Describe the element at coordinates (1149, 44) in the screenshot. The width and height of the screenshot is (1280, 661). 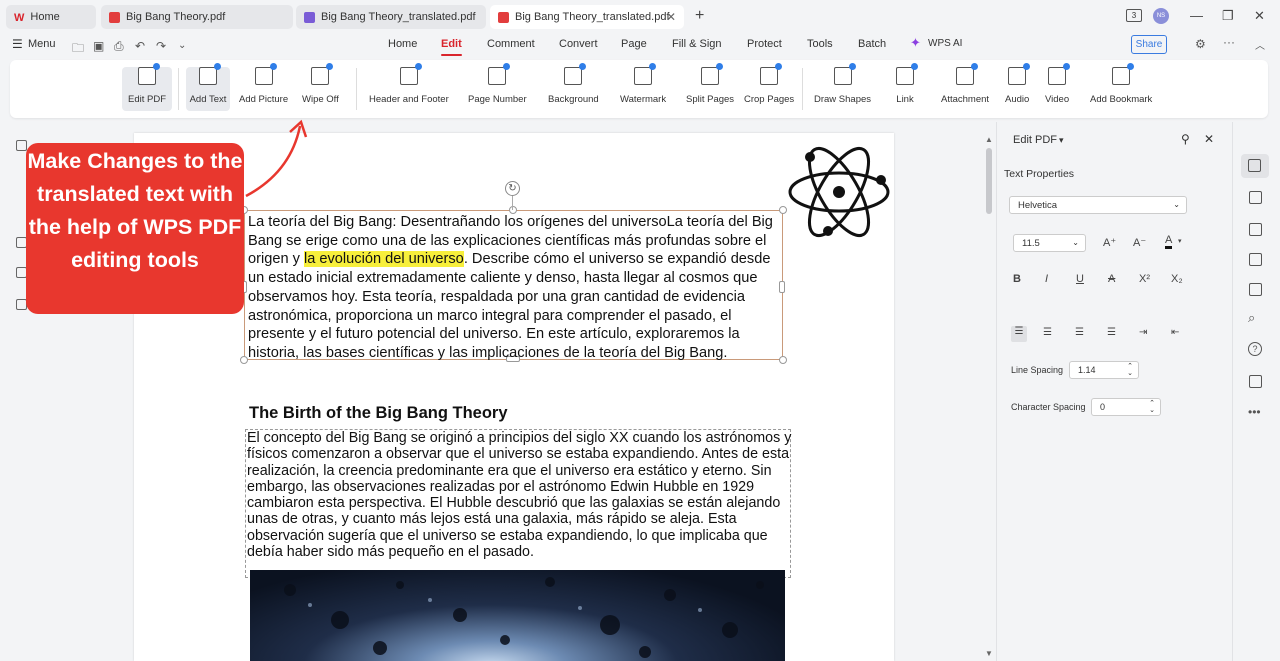
I see `share-button: Share` at that location.